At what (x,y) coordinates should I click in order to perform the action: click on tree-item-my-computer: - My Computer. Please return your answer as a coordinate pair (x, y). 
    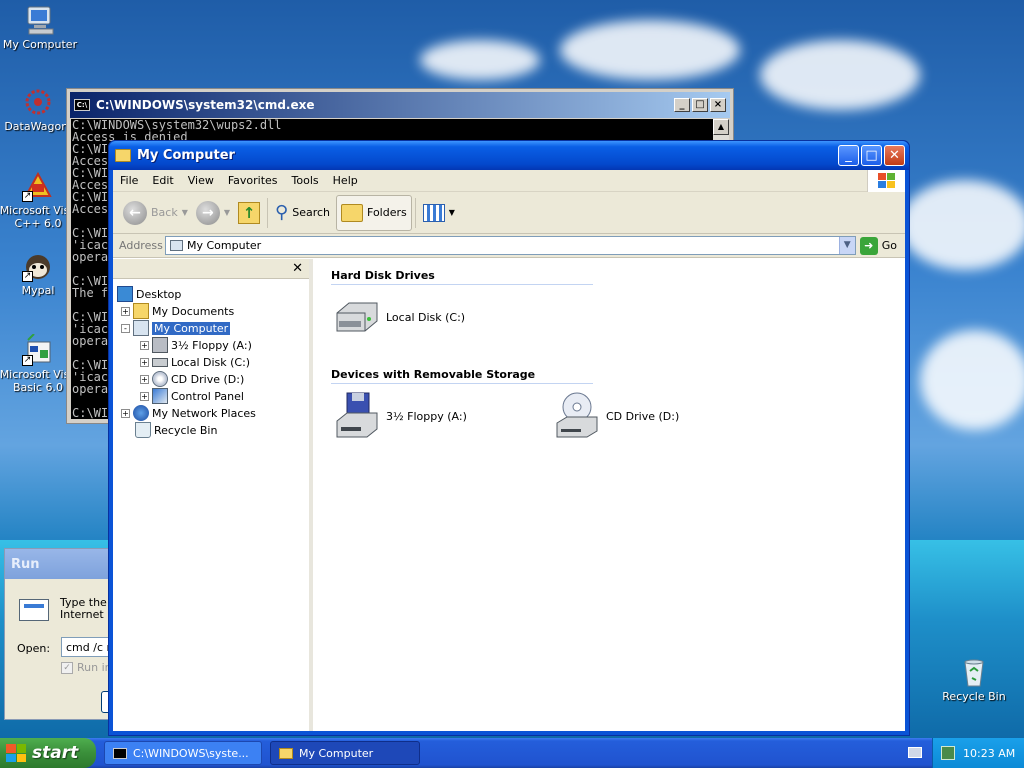
    Looking at the image, I should click on (176, 328).